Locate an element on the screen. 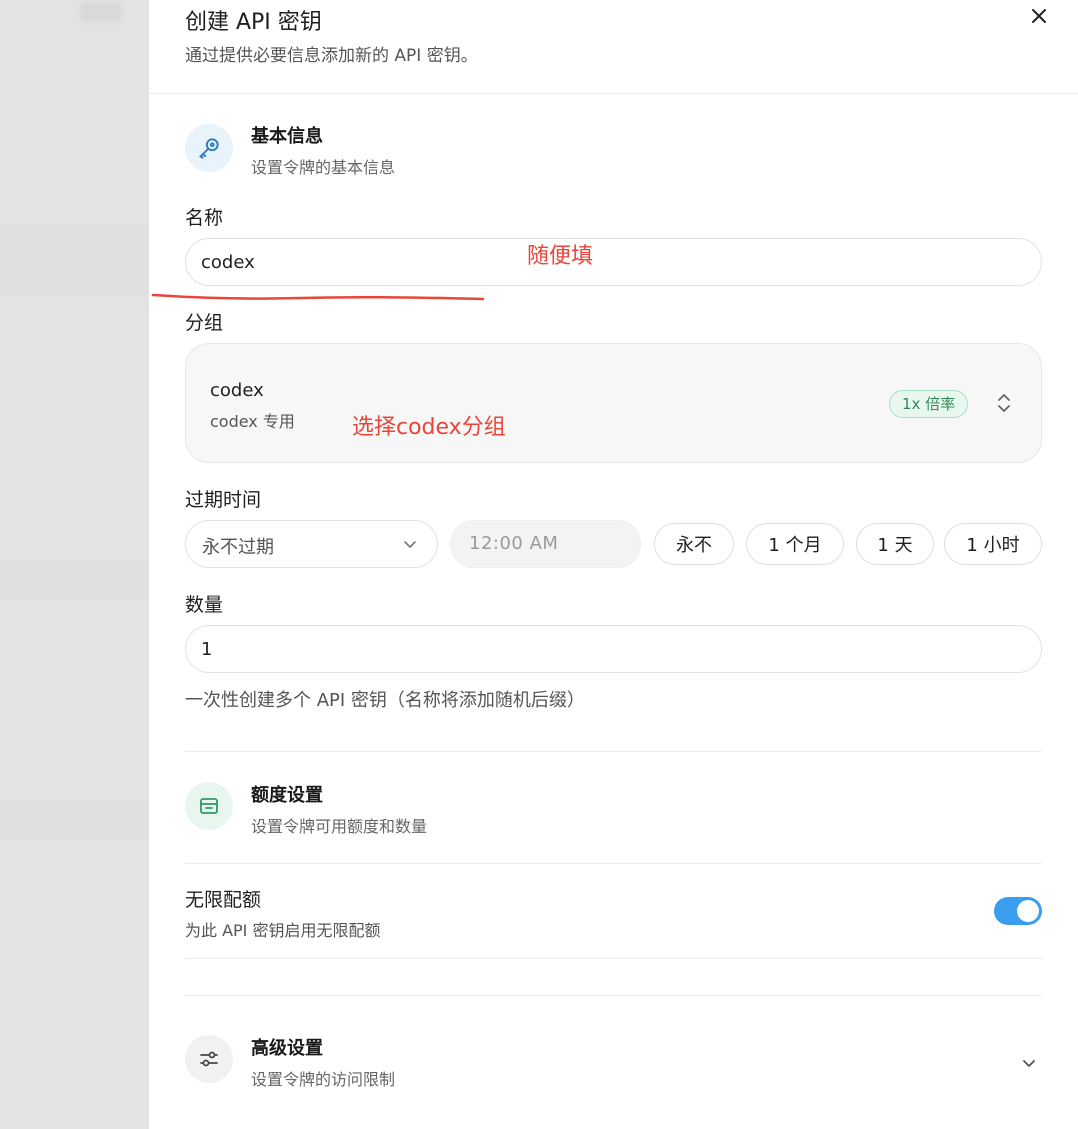  dialog-subtitle: 通过提供必要信息添加新的 API 密钥。 is located at coordinates (331, 56).